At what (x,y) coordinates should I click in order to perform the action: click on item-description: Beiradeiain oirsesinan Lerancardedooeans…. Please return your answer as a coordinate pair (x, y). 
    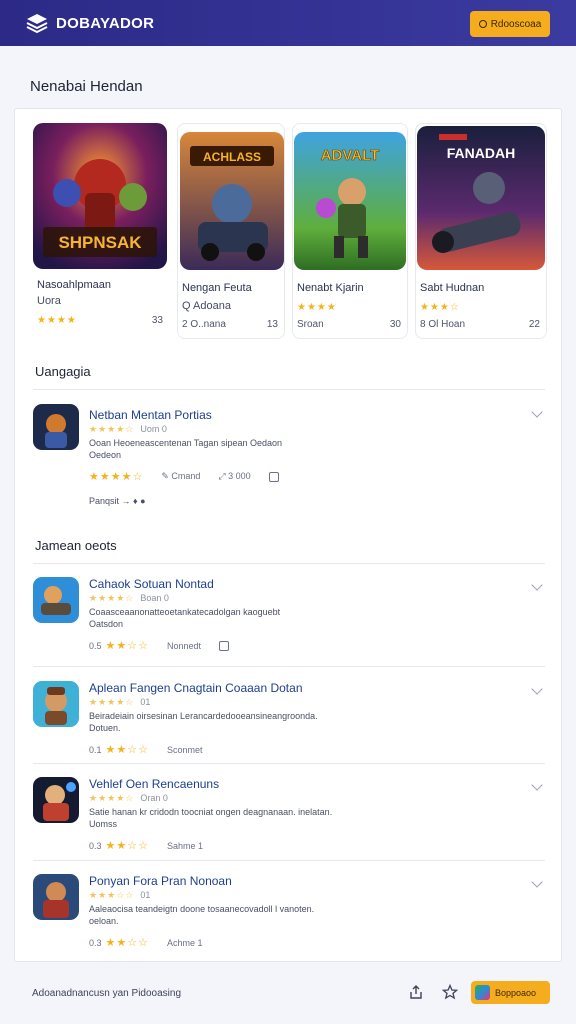
    Looking at the image, I should click on (203, 722).